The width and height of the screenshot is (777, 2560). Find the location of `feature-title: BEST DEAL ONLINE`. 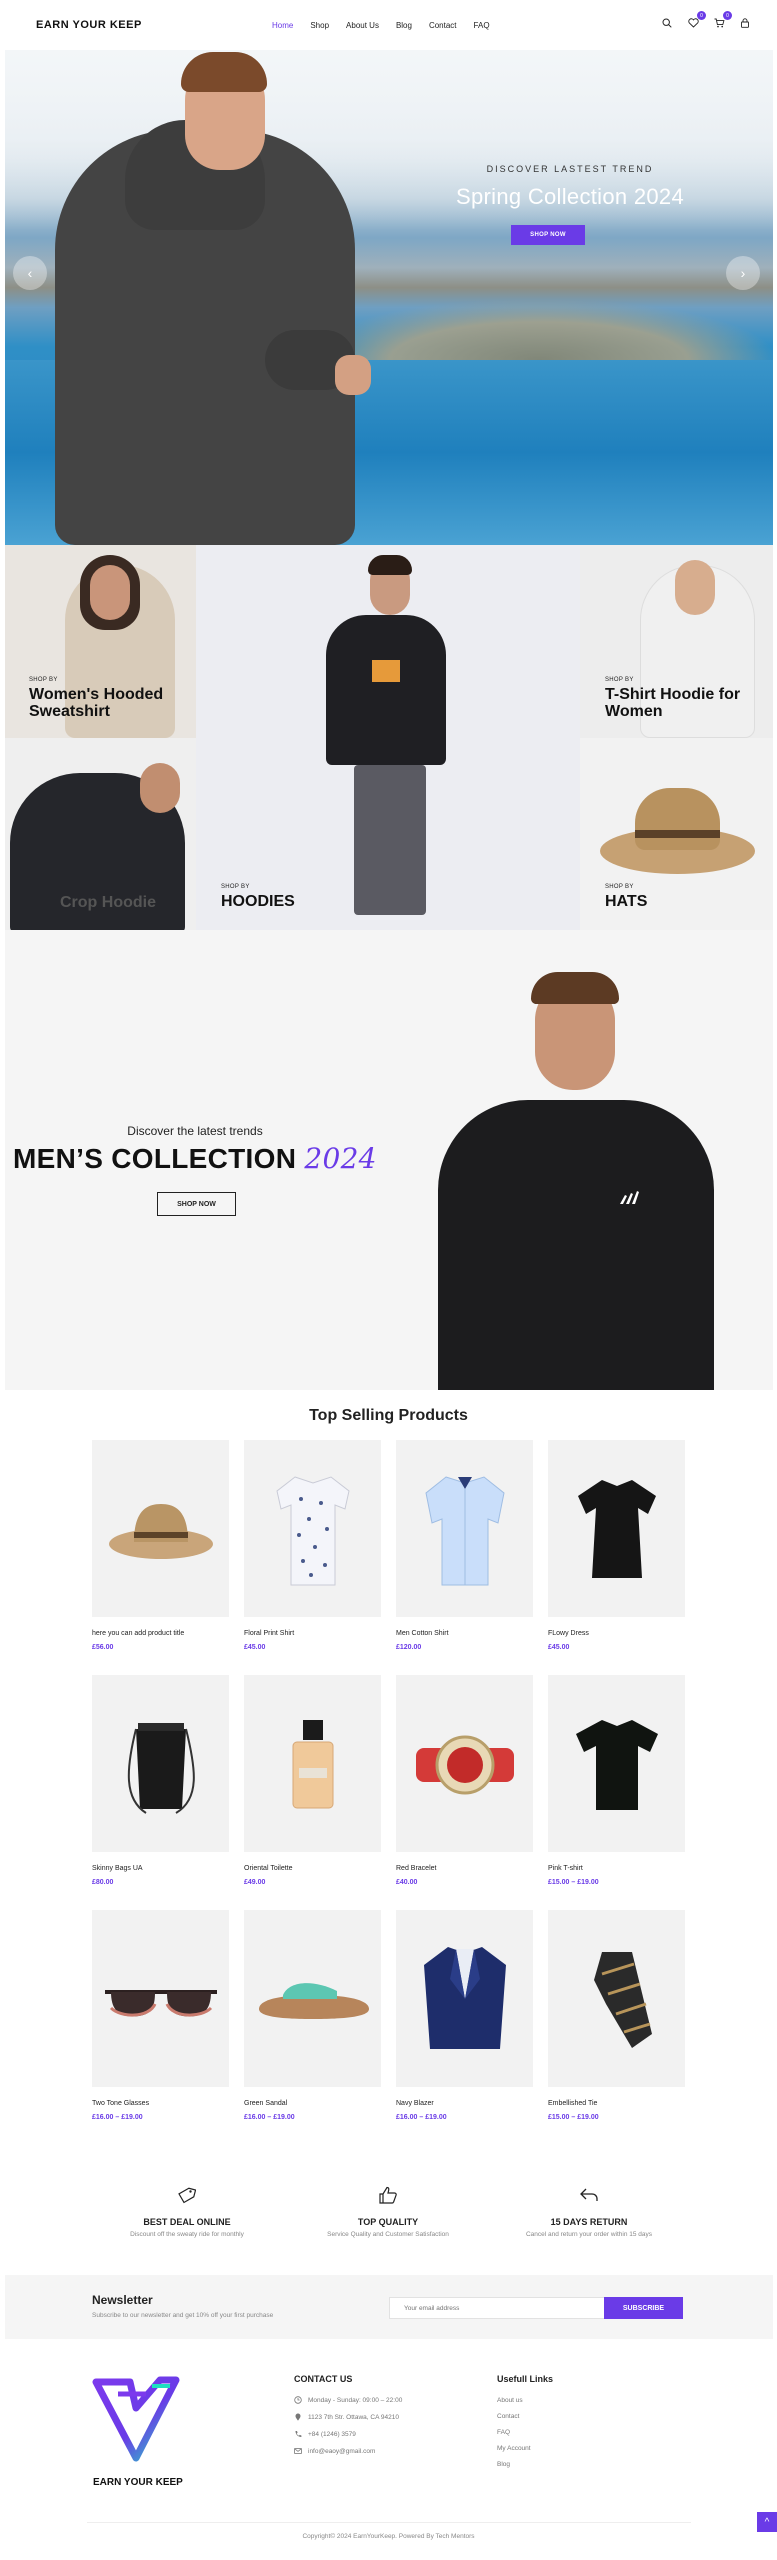

feature-title: BEST DEAL ONLINE is located at coordinates (187, 2222).